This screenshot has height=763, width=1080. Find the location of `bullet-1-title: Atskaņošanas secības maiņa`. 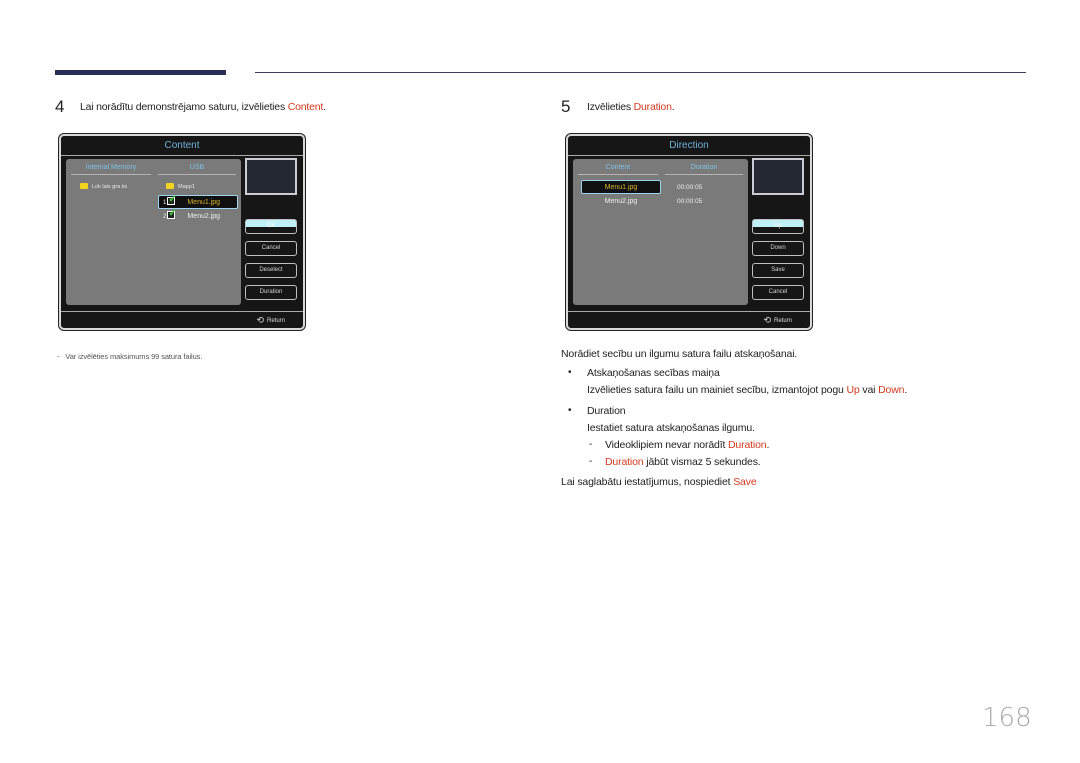

bullet-1-title: Atskaņošanas secības maiņa is located at coordinates (653, 373).